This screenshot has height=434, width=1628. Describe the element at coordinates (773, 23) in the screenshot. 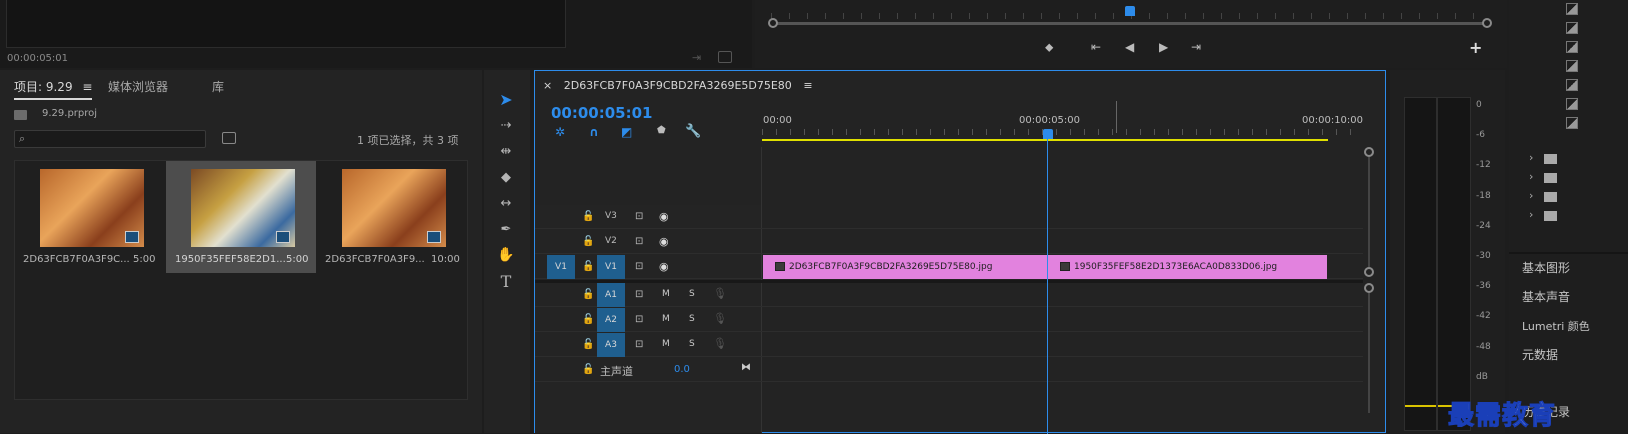

I see `scrub-start-handle` at that location.